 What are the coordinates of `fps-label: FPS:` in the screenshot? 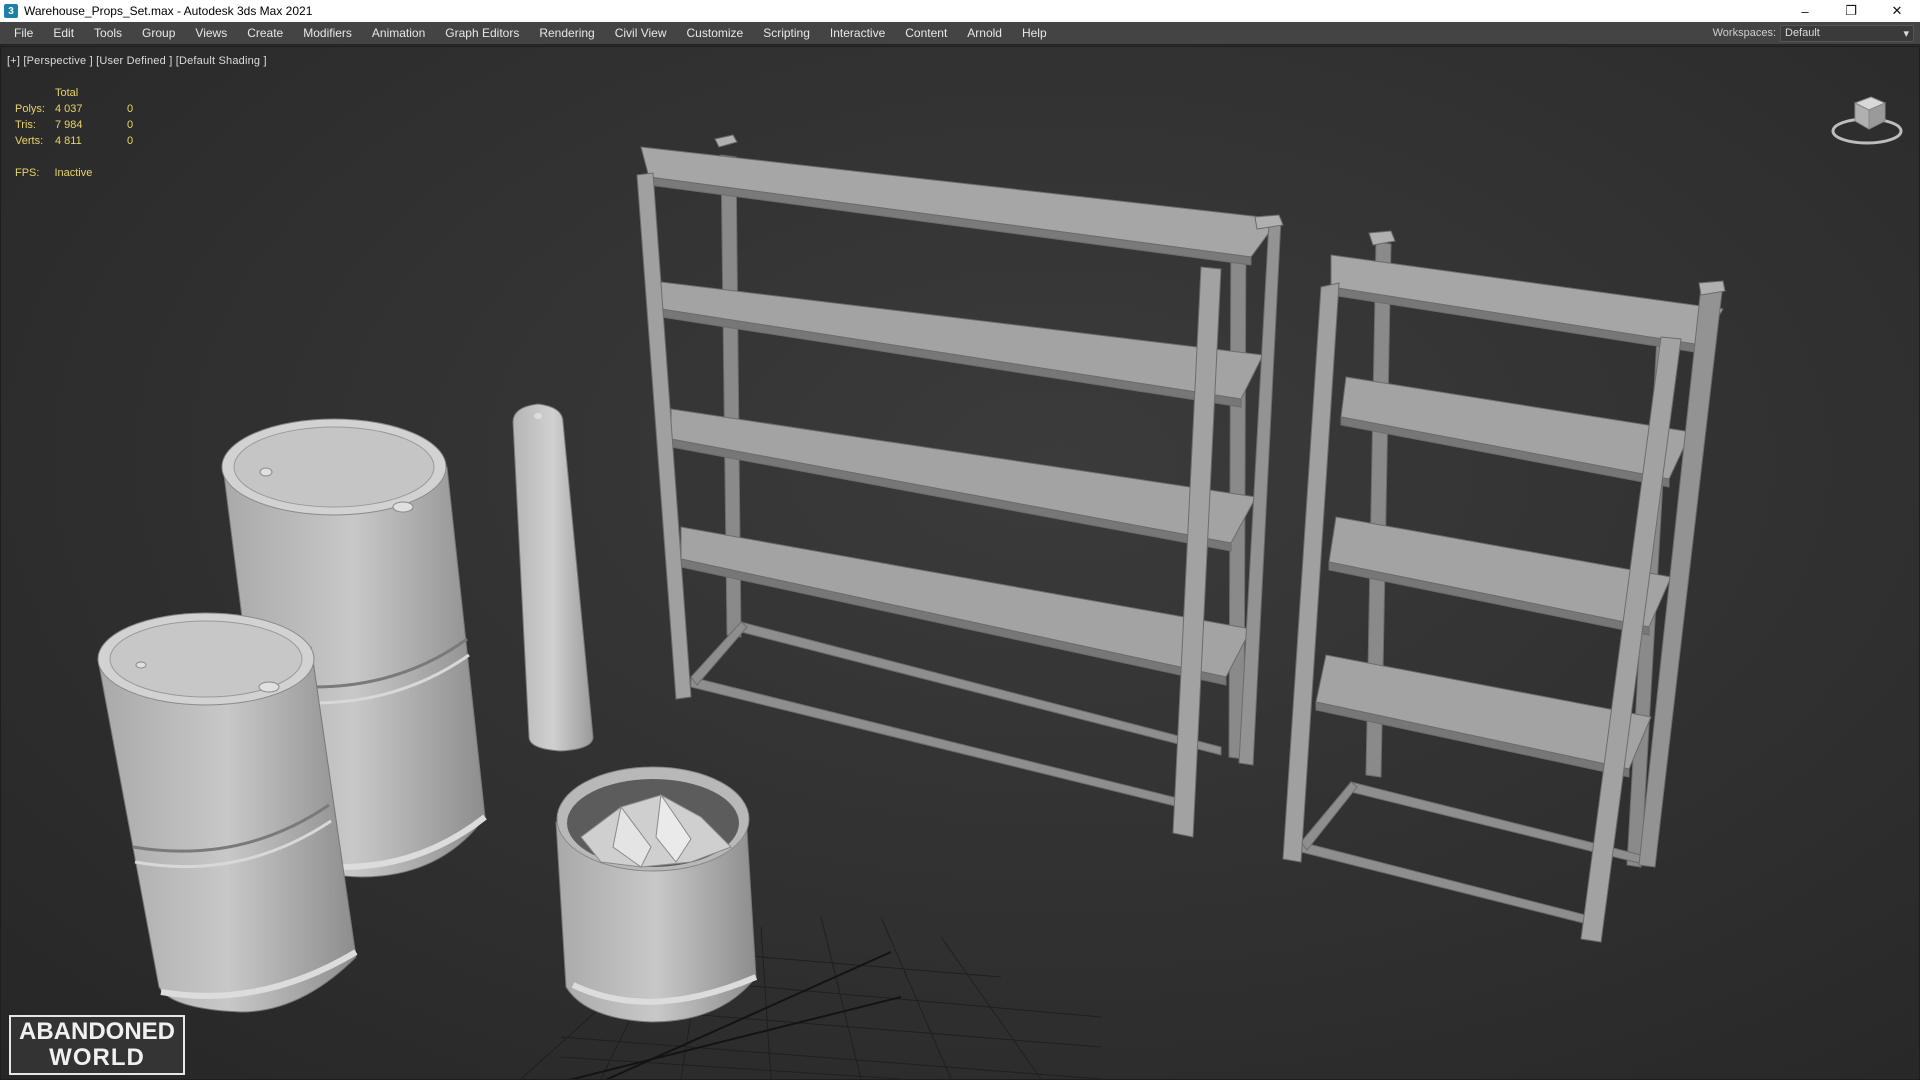 It's located at (27, 173).